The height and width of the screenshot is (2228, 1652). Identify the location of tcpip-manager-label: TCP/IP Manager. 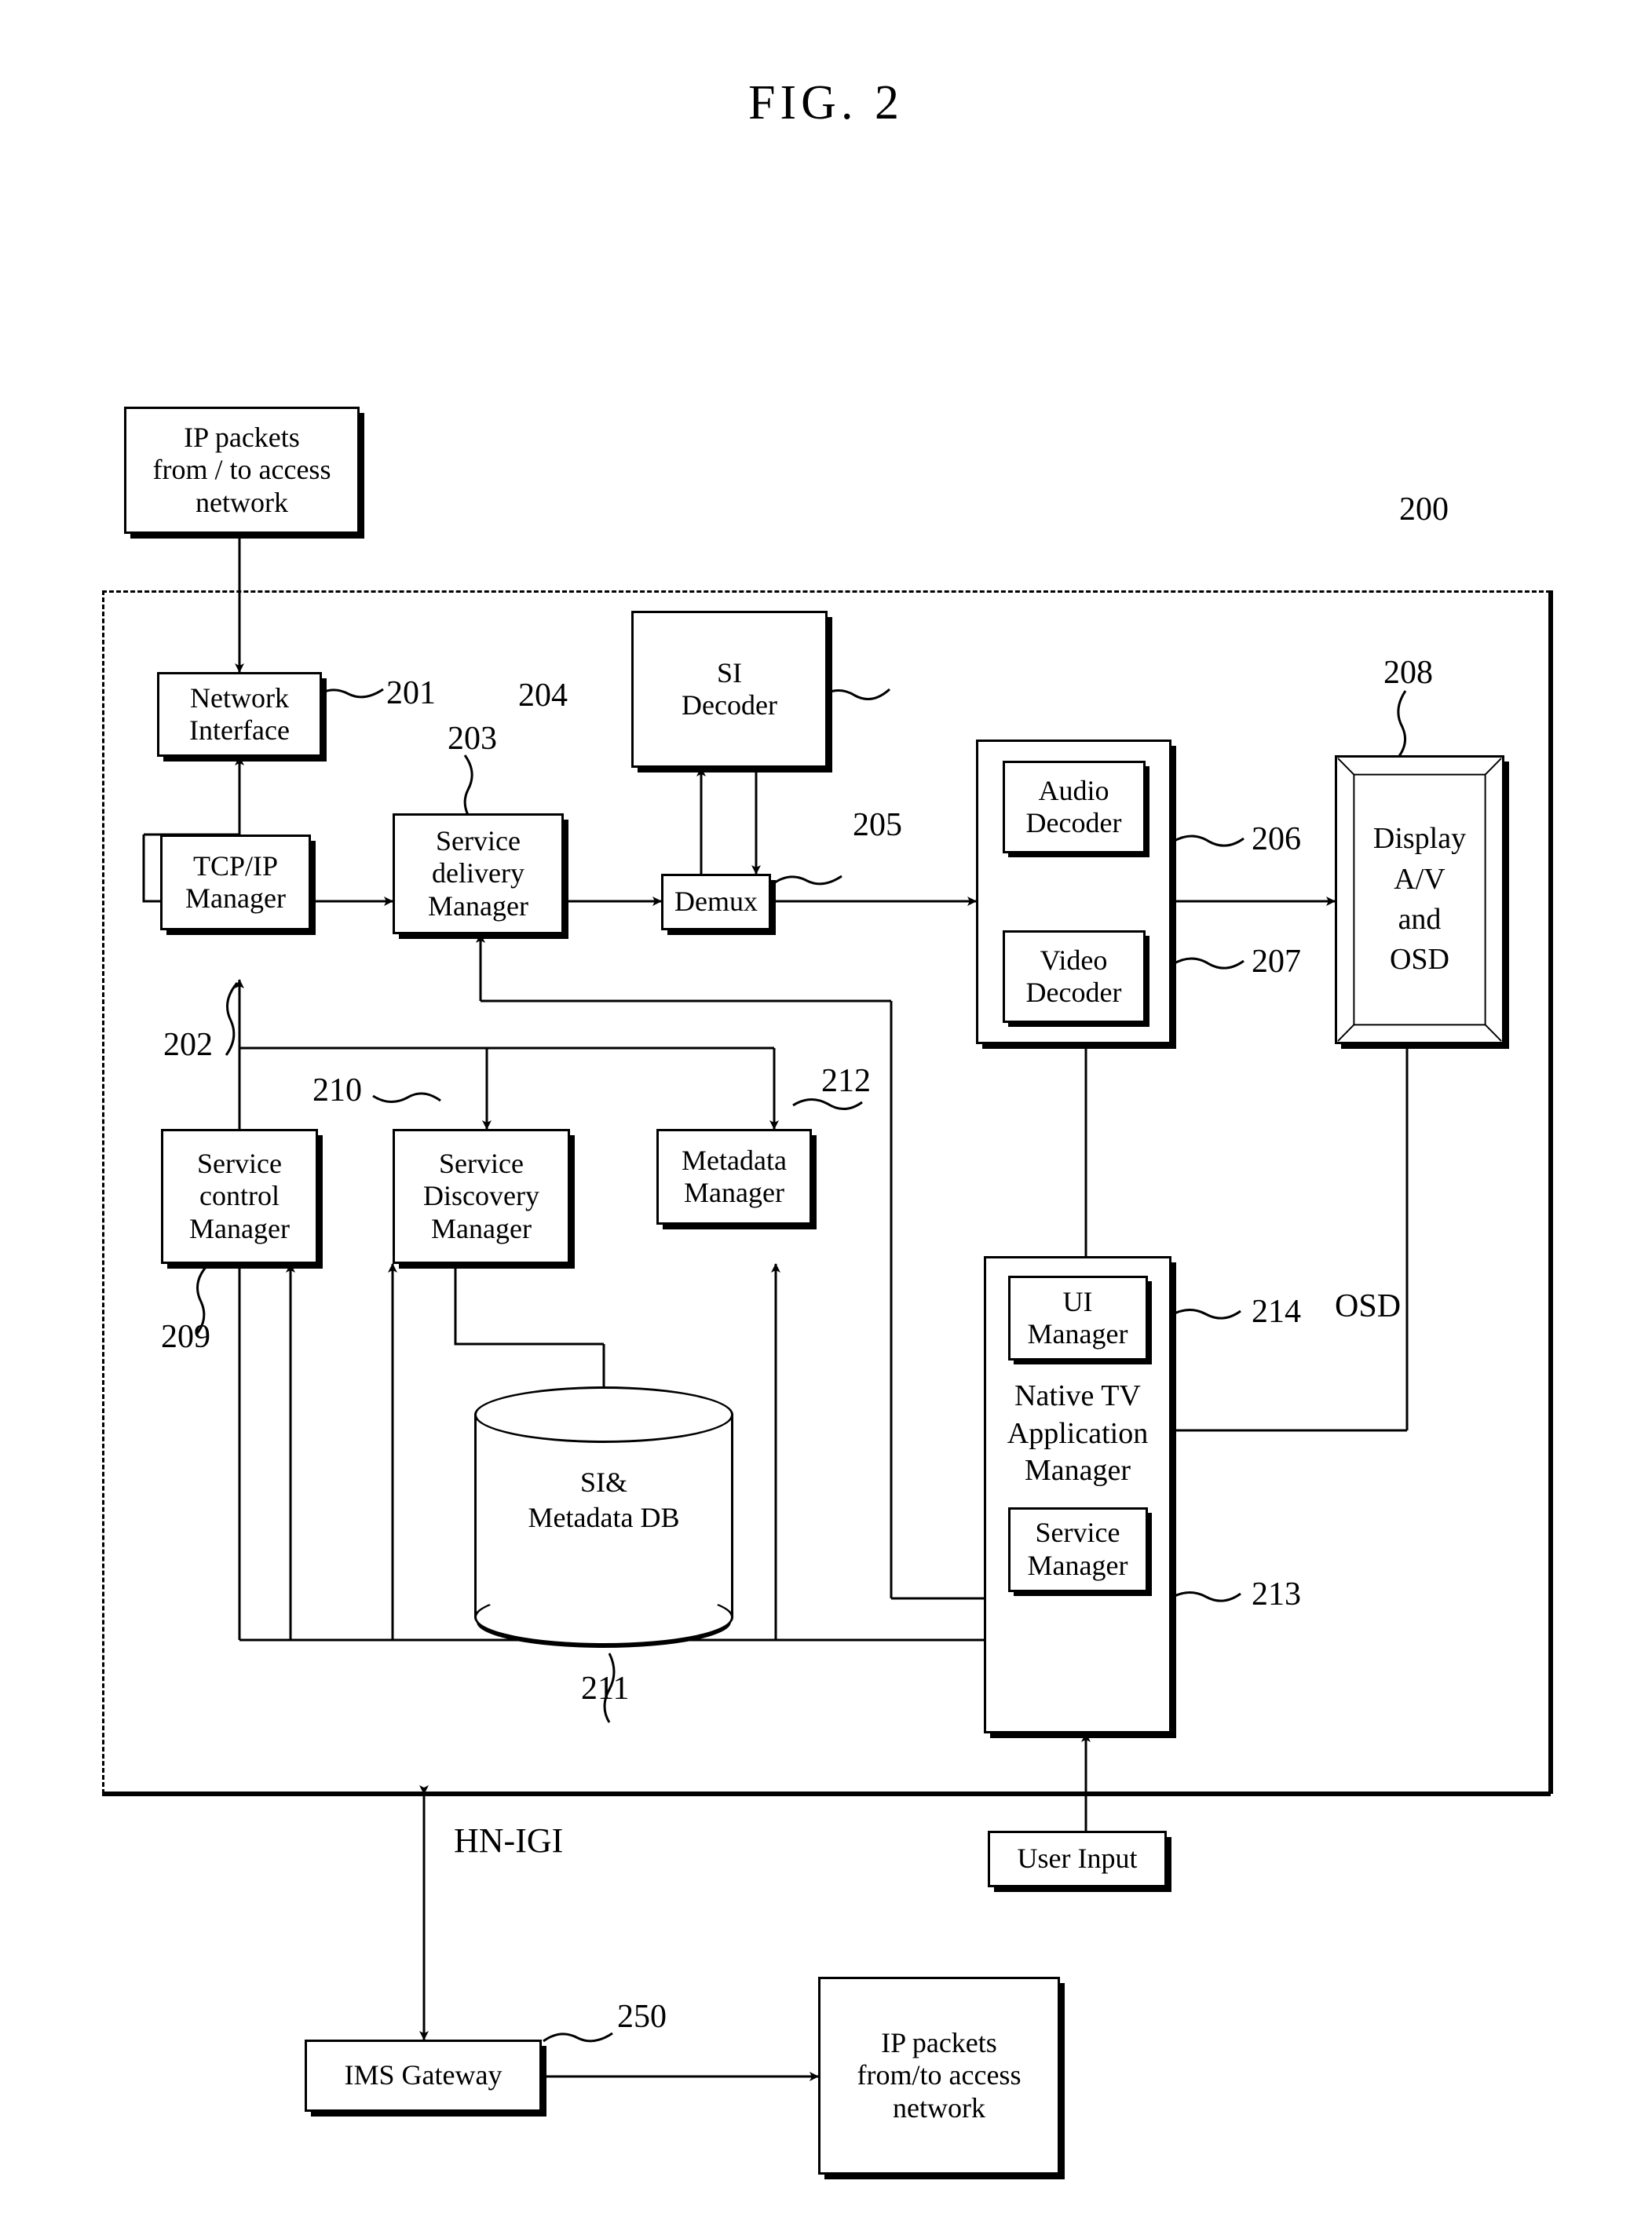
(235, 881).